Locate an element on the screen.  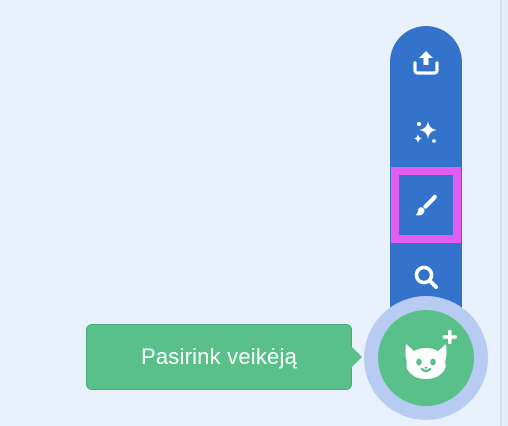
choose-sprite-tooltip: Pasirink veikėją is located at coordinates (219, 357).